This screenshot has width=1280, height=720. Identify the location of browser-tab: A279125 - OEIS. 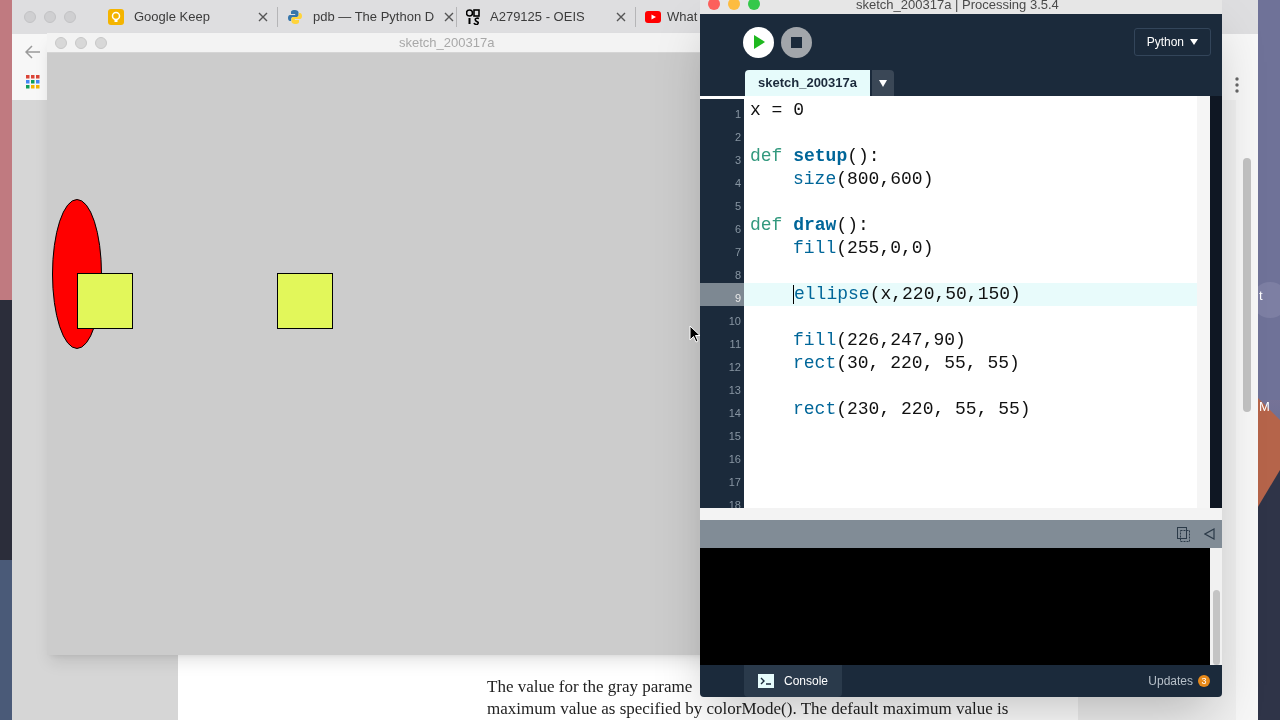
(546, 17).